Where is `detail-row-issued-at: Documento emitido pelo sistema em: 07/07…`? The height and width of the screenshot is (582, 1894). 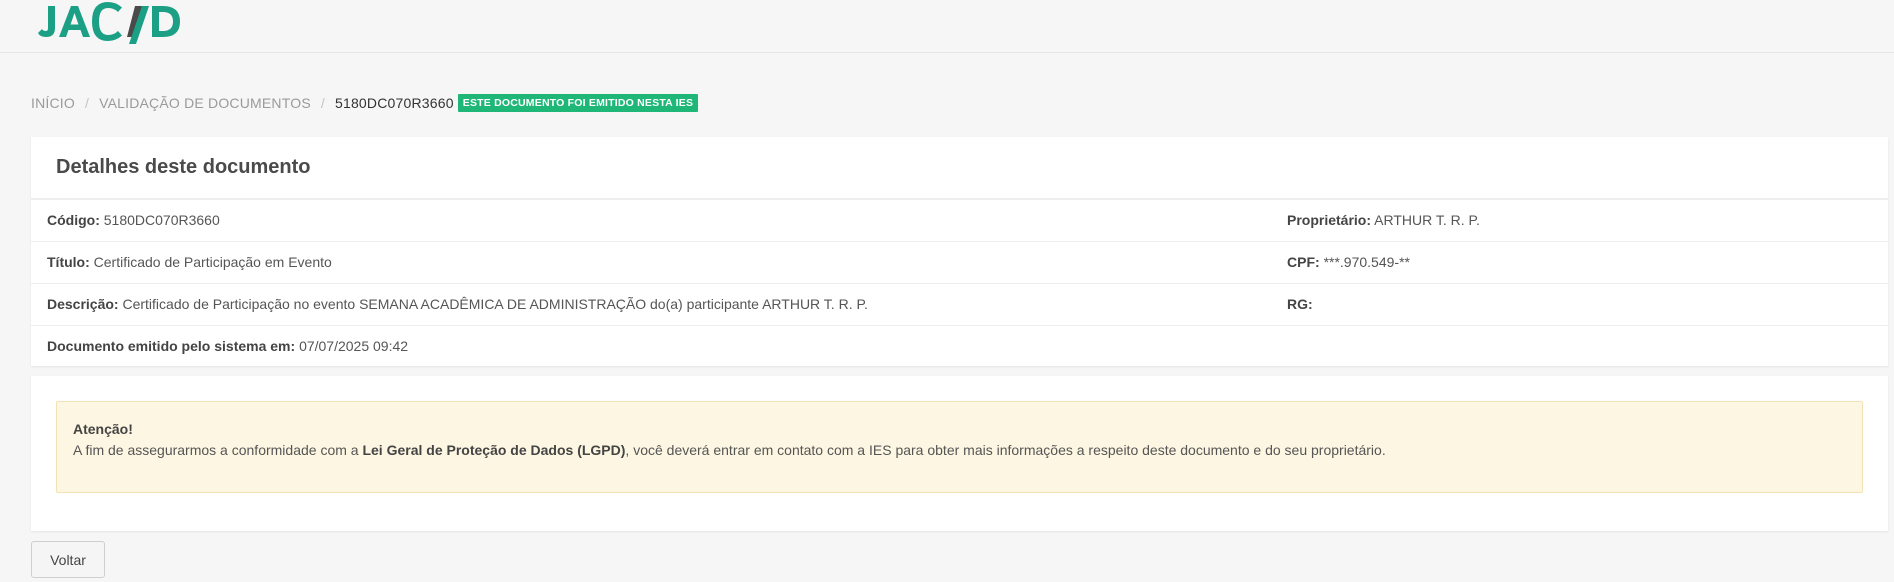
detail-row-issued-at: Documento emitido pelo sistema em: 07/07… is located at coordinates (959, 346).